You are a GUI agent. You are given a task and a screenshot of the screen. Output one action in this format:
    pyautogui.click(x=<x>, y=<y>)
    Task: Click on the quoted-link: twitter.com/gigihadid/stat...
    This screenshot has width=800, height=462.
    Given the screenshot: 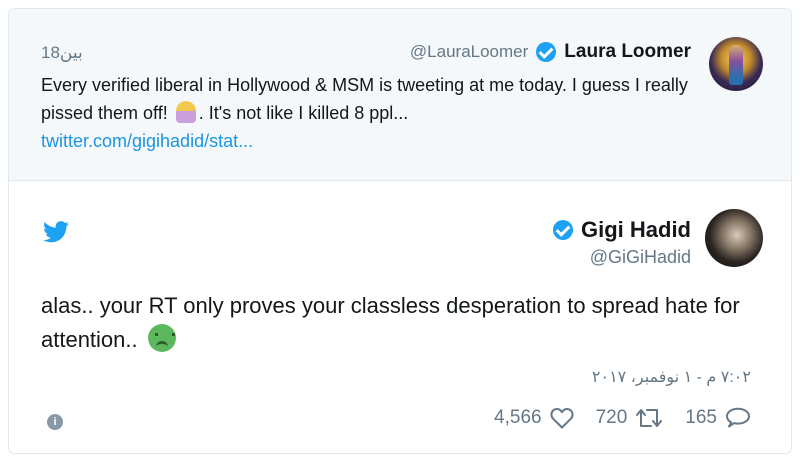 What is the action you would take?
    pyautogui.click(x=147, y=141)
    